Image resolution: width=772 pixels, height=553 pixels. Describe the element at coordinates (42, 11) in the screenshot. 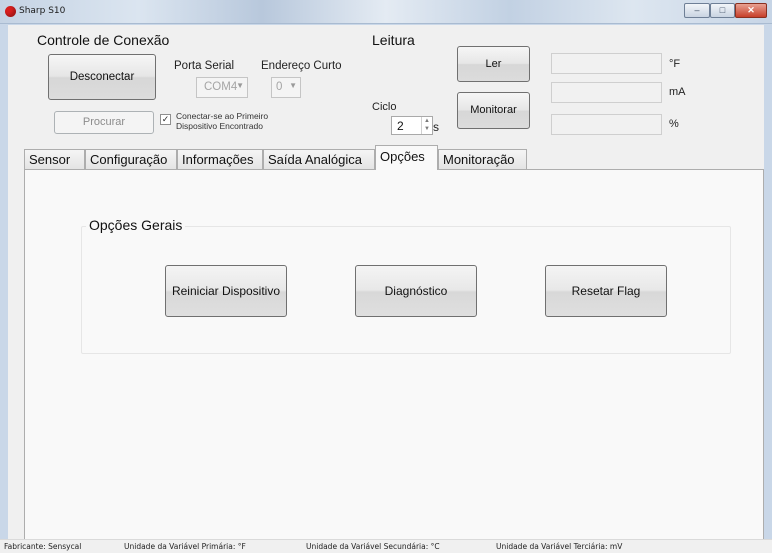

I see `window-title: Sharp S10` at that location.